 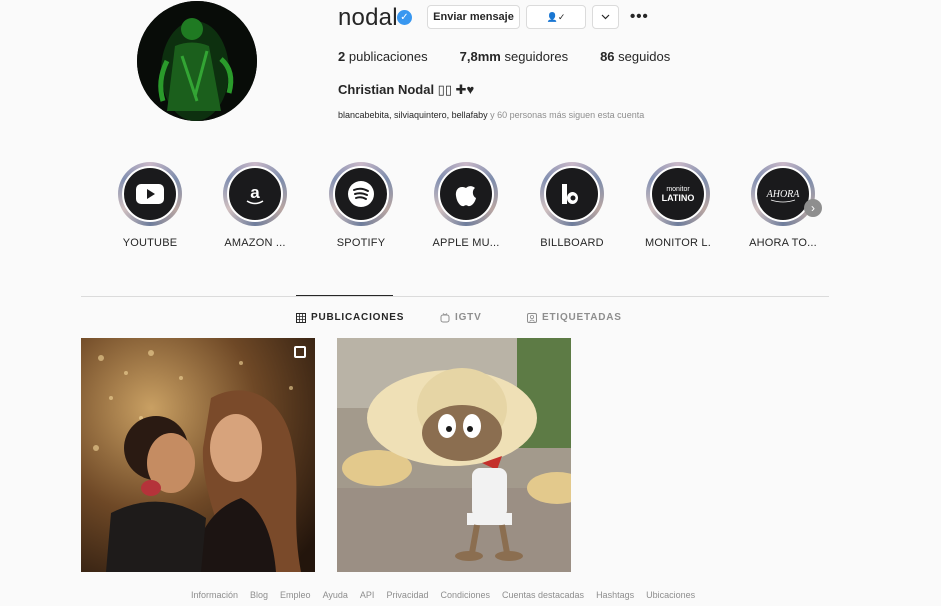 What do you see at coordinates (468, 317) in the screenshot?
I see `tab-label: IGTV` at bounding box center [468, 317].